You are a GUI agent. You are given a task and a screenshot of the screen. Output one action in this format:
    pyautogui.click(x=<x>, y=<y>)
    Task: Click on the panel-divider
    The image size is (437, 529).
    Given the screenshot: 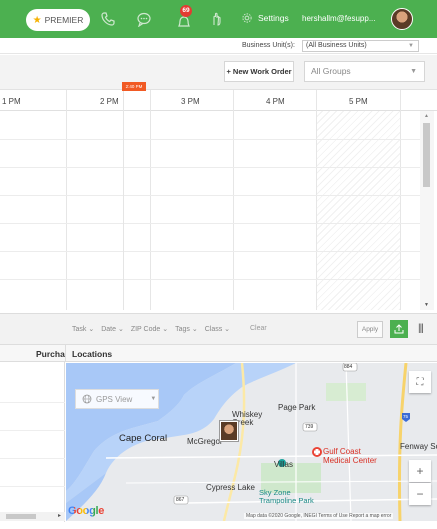 What is the action you would take?
    pyautogui.click(x=65, y=353)
    